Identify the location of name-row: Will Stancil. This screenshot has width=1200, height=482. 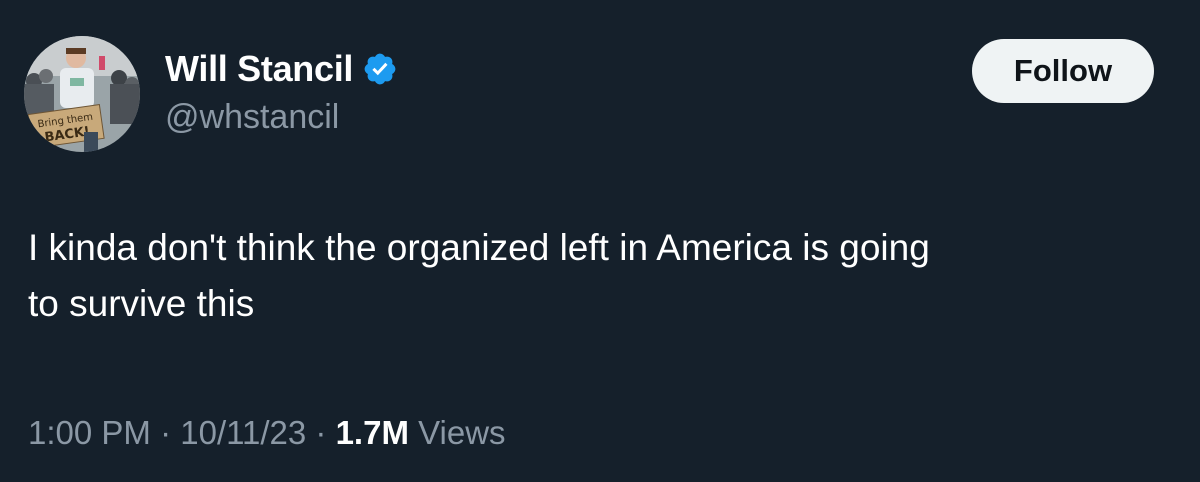
(281, 69).